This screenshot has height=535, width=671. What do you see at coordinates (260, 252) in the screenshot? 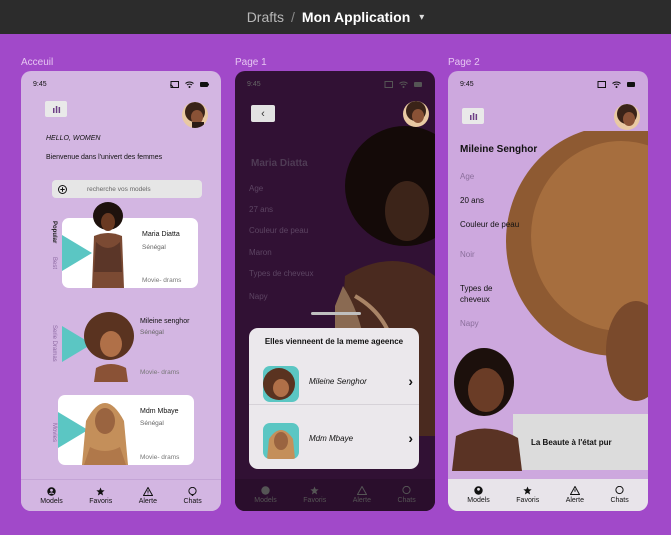
I see `skin-value: Maron` at bounding box center [260, 252].